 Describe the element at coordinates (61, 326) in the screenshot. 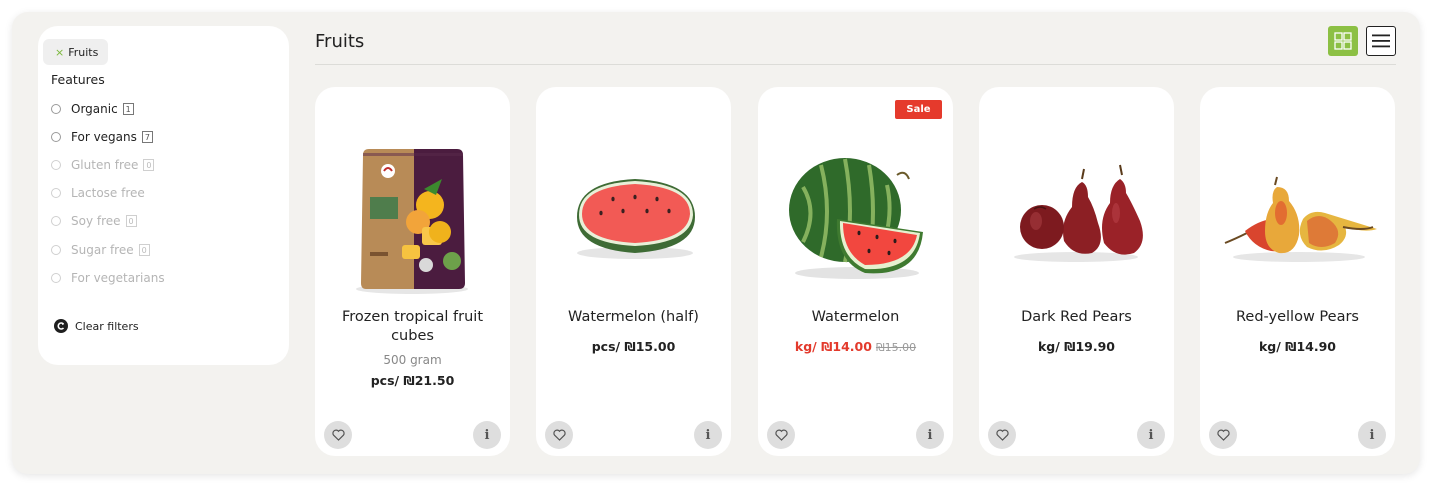

I see `reset-icon` at that location.